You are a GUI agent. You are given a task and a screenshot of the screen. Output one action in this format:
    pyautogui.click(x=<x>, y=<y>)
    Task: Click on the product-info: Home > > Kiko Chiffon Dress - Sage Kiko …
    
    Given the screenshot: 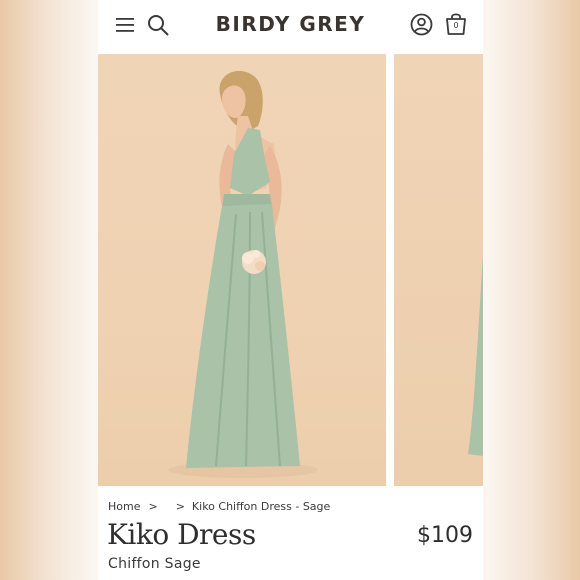 What is the action you would take?
    pyautogui.click(x=290, y=533)
    